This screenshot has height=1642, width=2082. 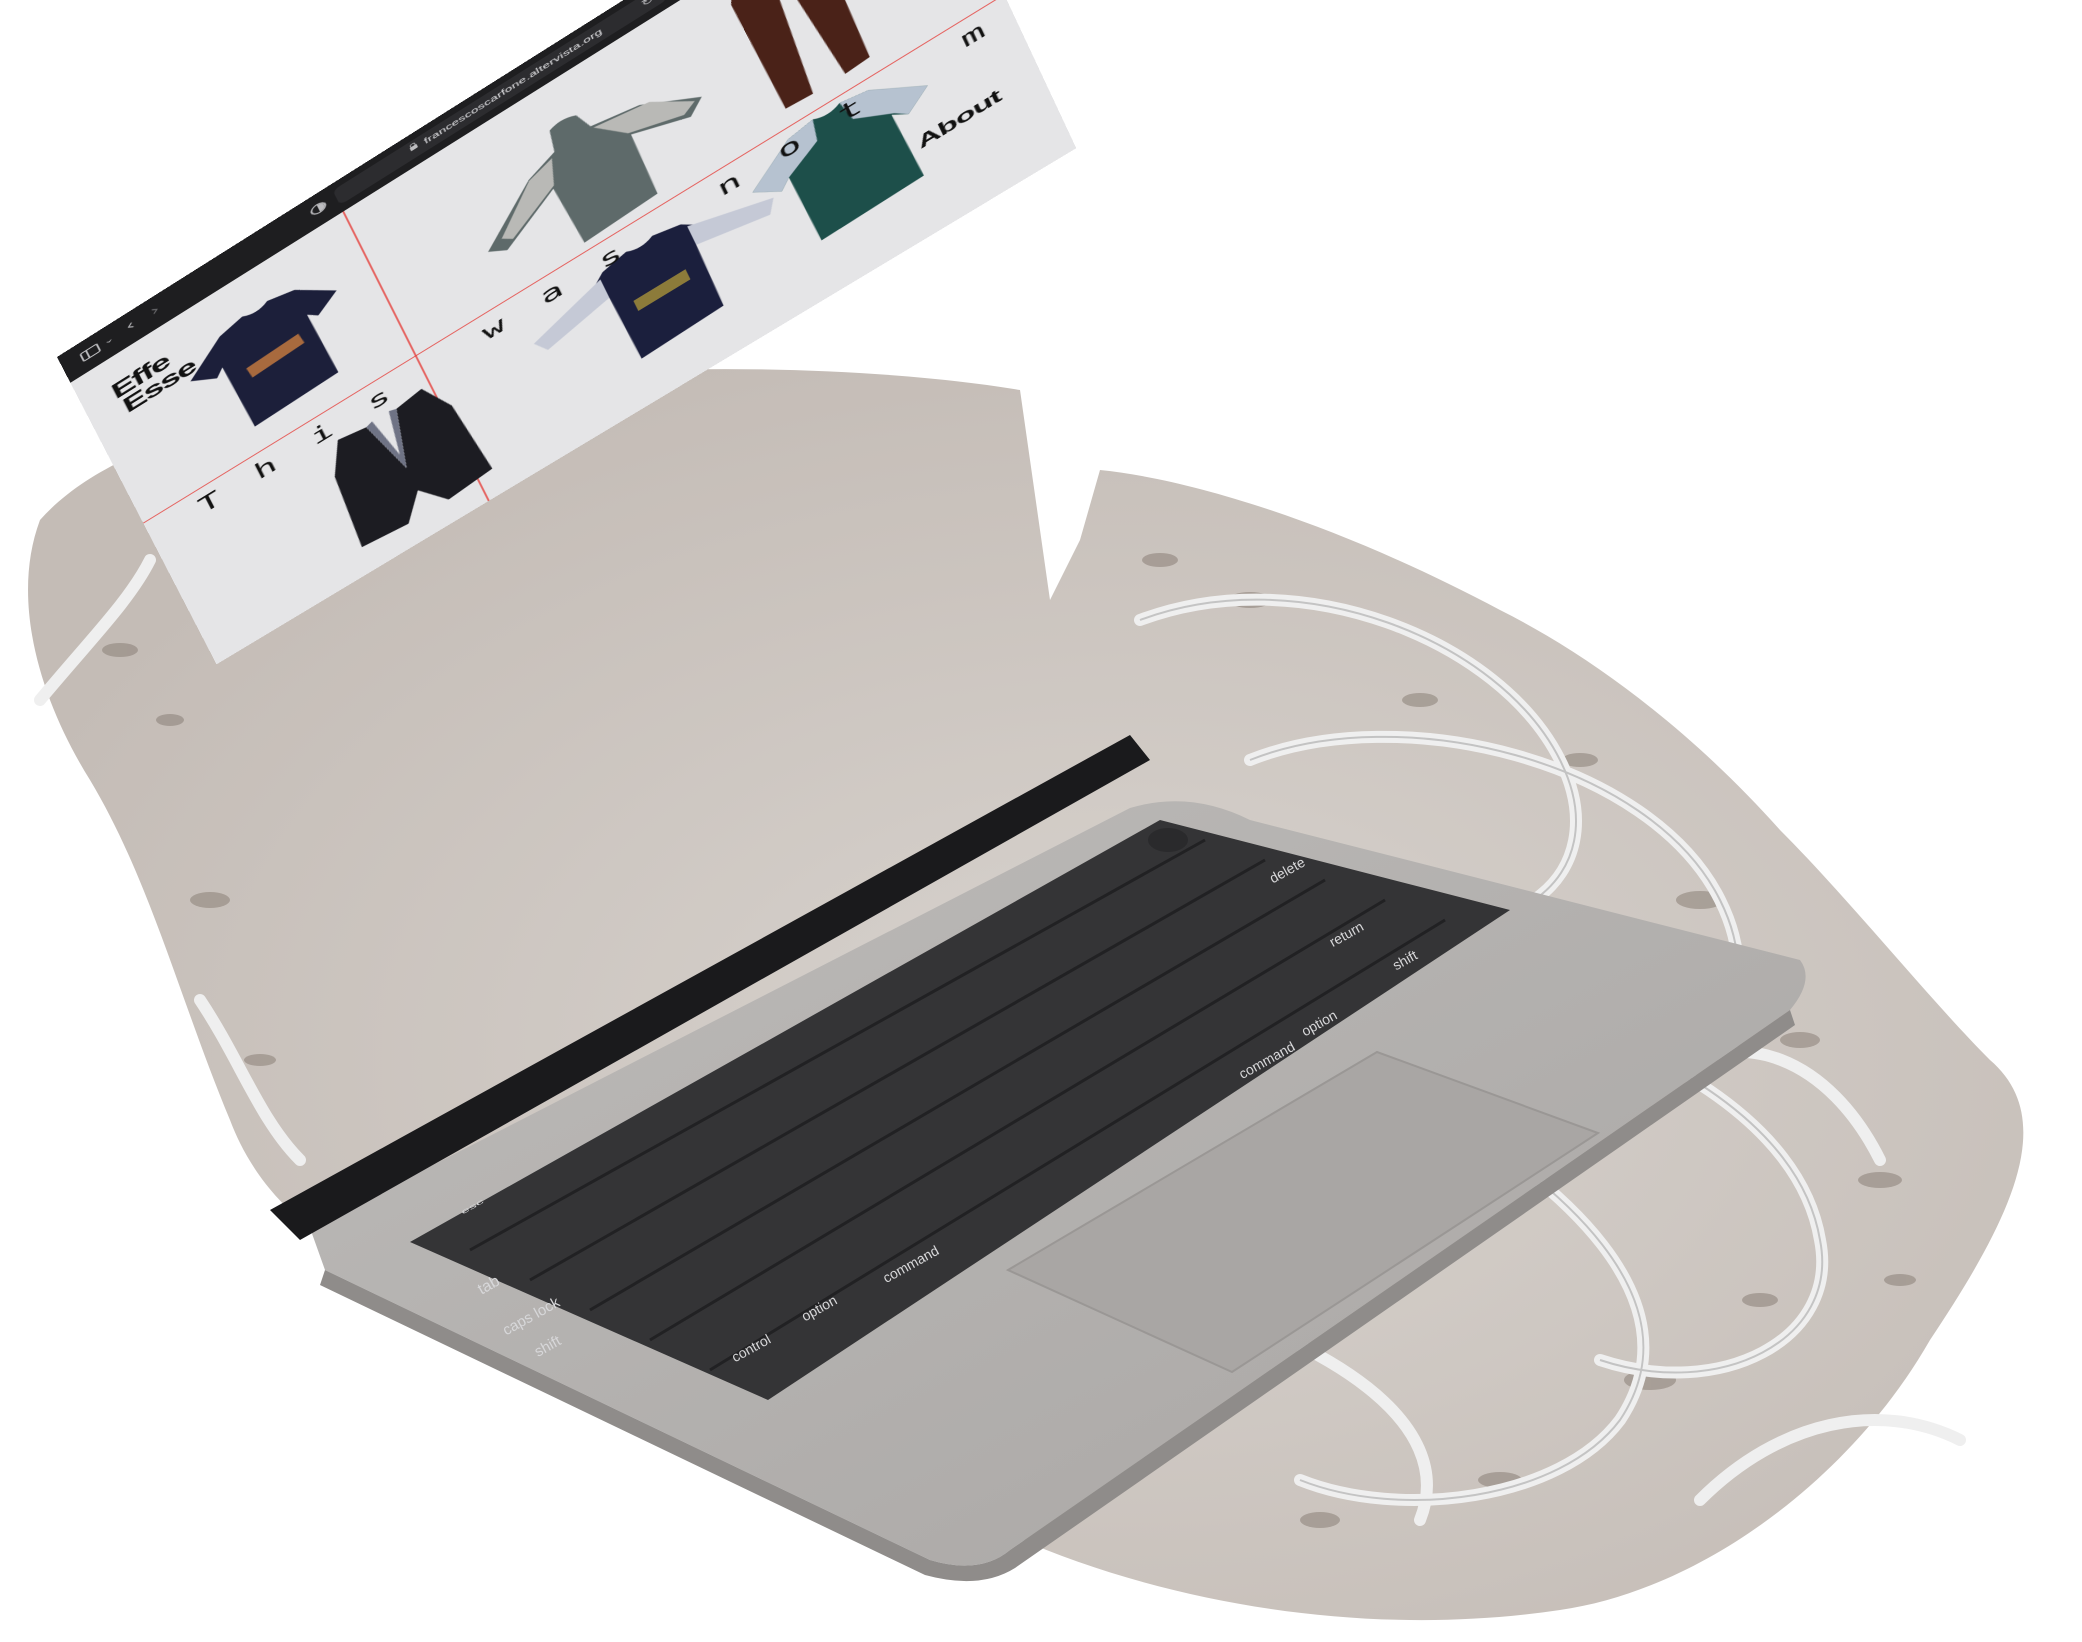 I want to click on reload-icon: ↻, so click(x=648, y=4).